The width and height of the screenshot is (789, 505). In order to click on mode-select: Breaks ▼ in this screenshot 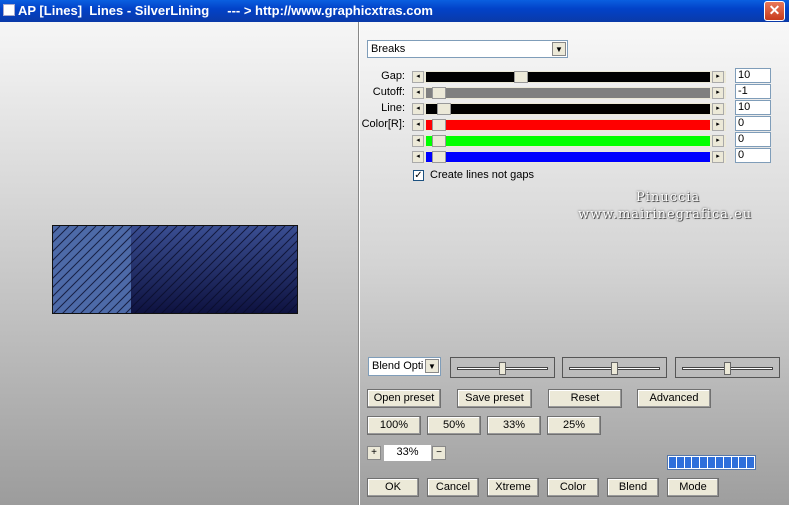, I will do `click(467, 49)`.